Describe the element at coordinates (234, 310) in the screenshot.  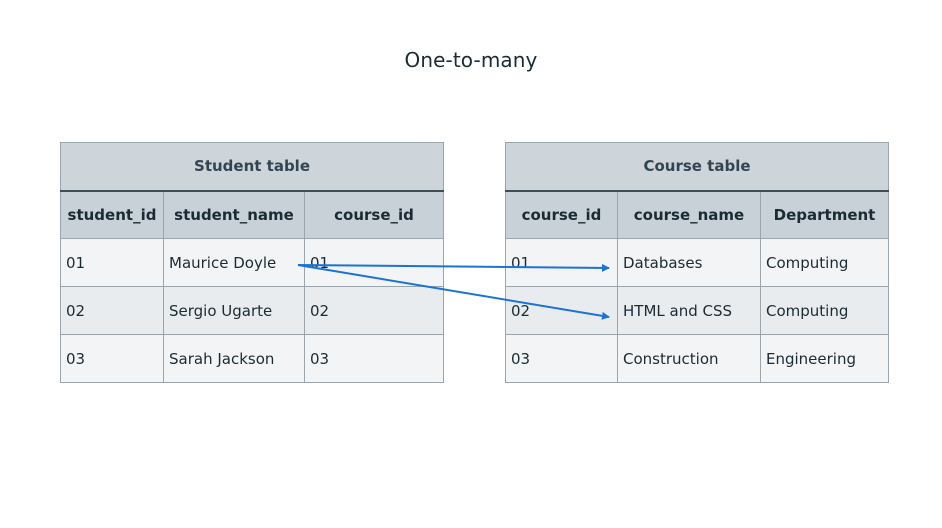
I see `student-name-cell: Sergio Ugarte` at that location.